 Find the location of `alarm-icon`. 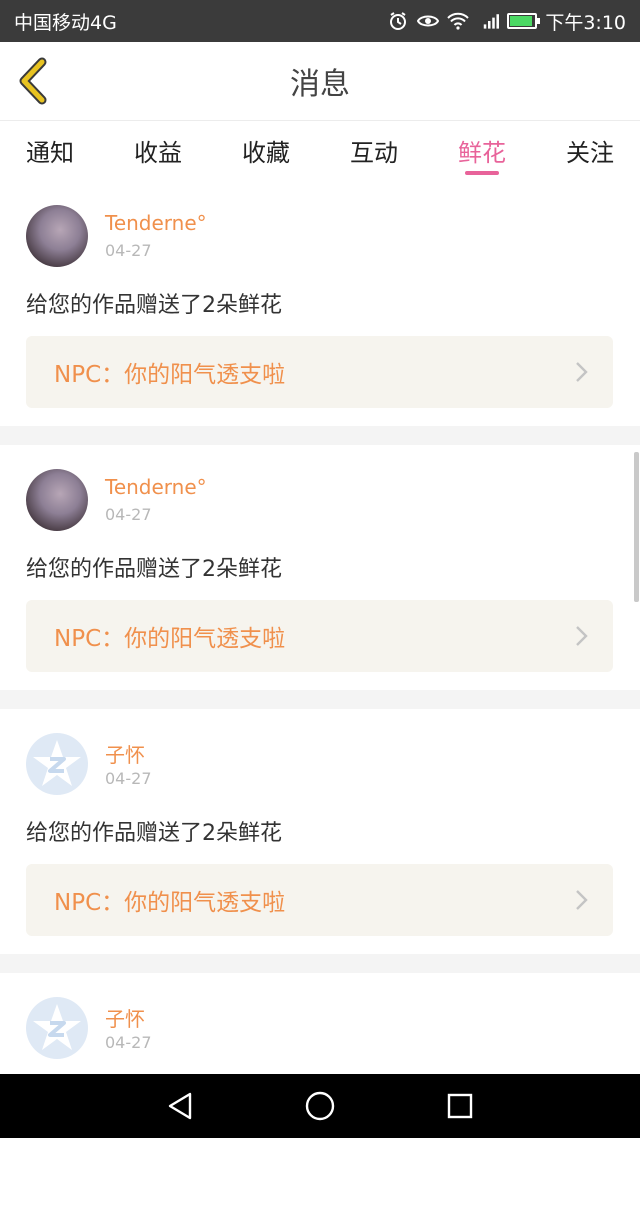

alarm-icon is located at coordinates (398, 21).